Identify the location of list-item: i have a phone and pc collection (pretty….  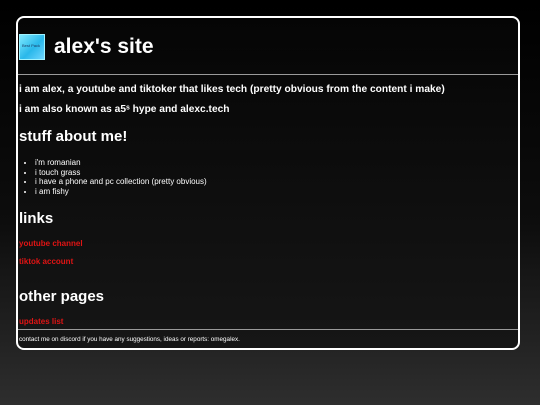
(121, 182).